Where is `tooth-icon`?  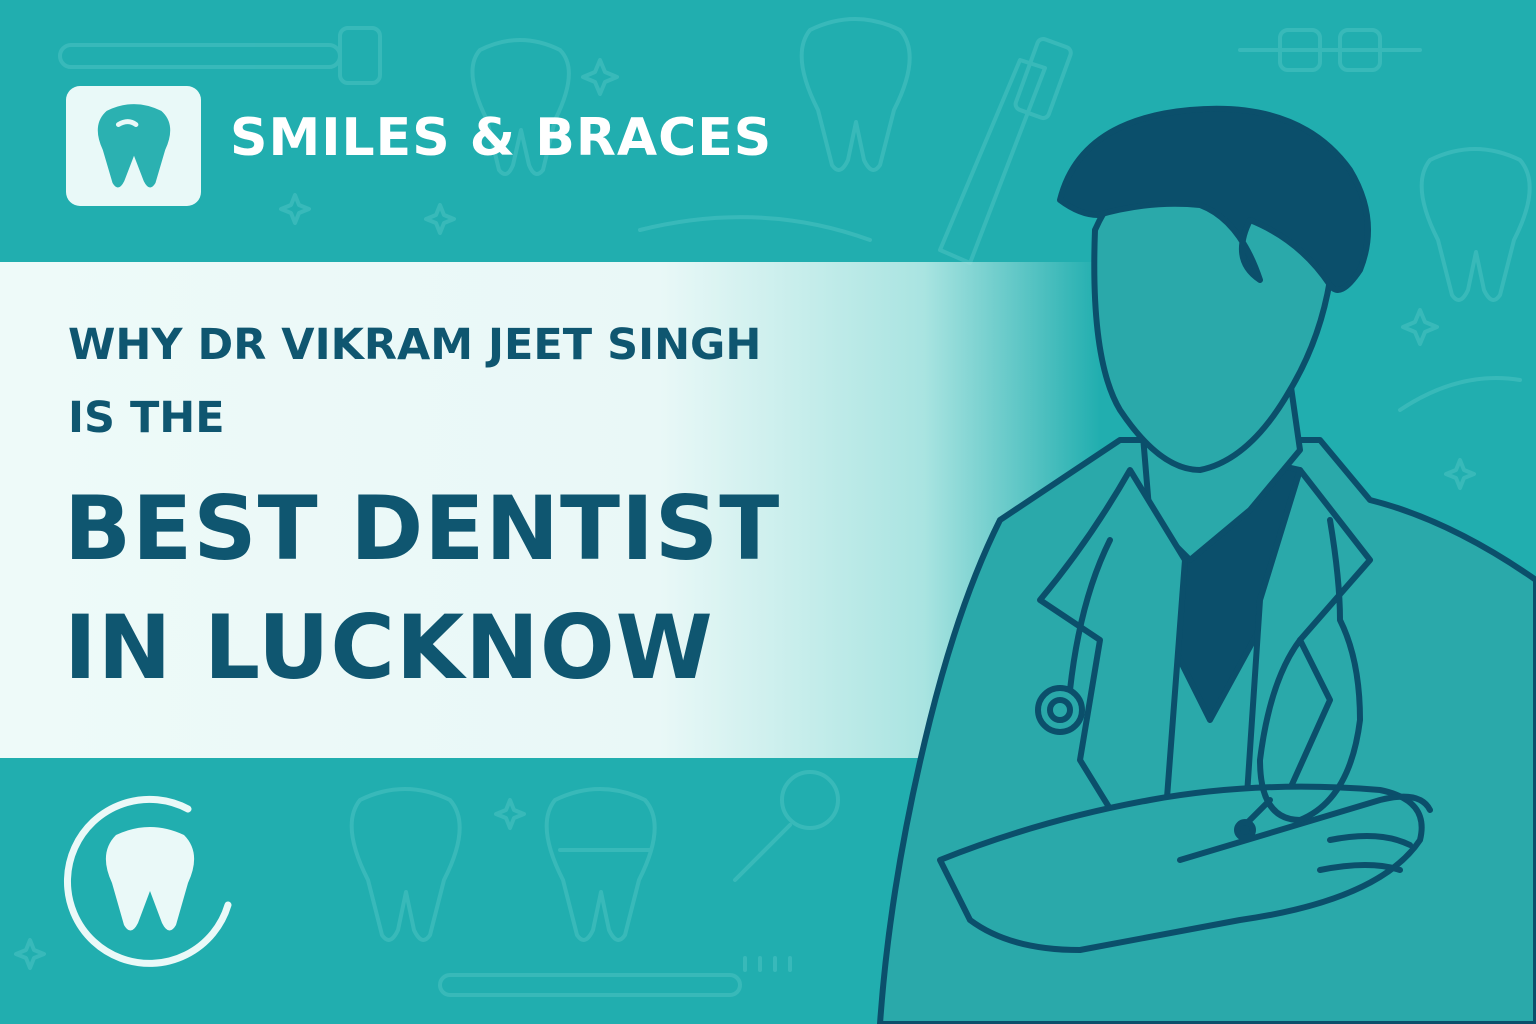
tooth-icon is located at coordinates (133, 146).